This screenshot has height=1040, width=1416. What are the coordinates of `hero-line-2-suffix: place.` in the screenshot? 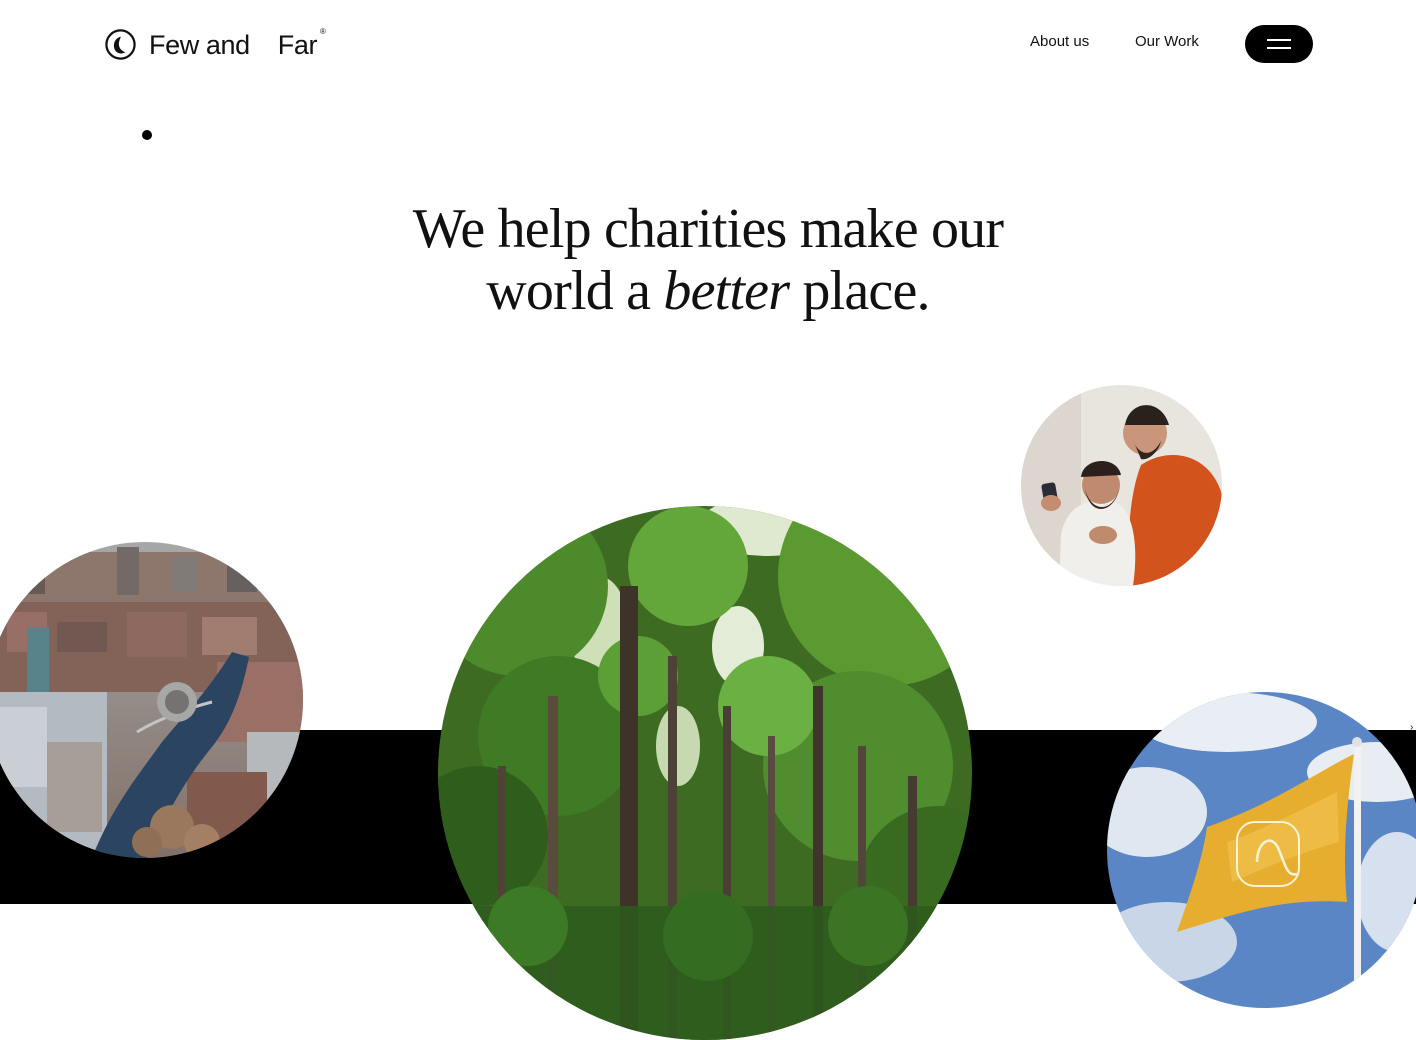 It's located at (859, 291).